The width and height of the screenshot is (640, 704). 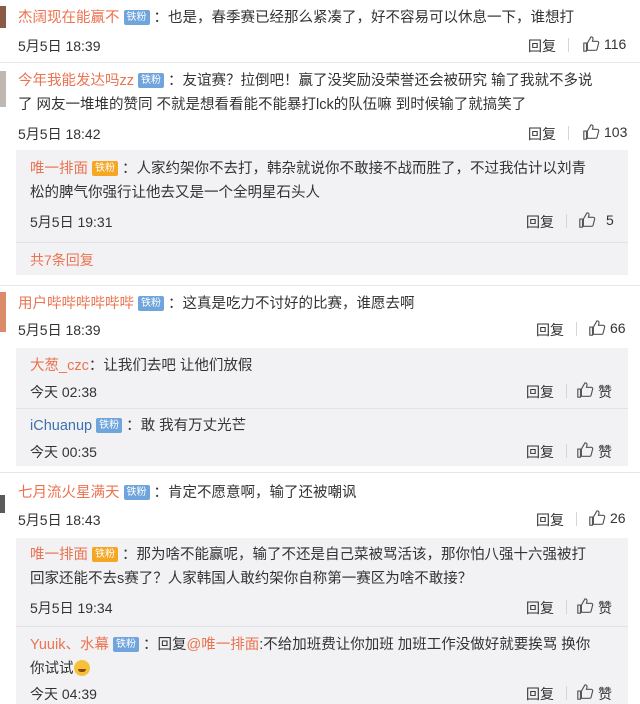 What do you see at coordinates (69, 18) in the screenshot?
I see `username-link: 杰阔现在能赢不` at bounding box center [69, 18].